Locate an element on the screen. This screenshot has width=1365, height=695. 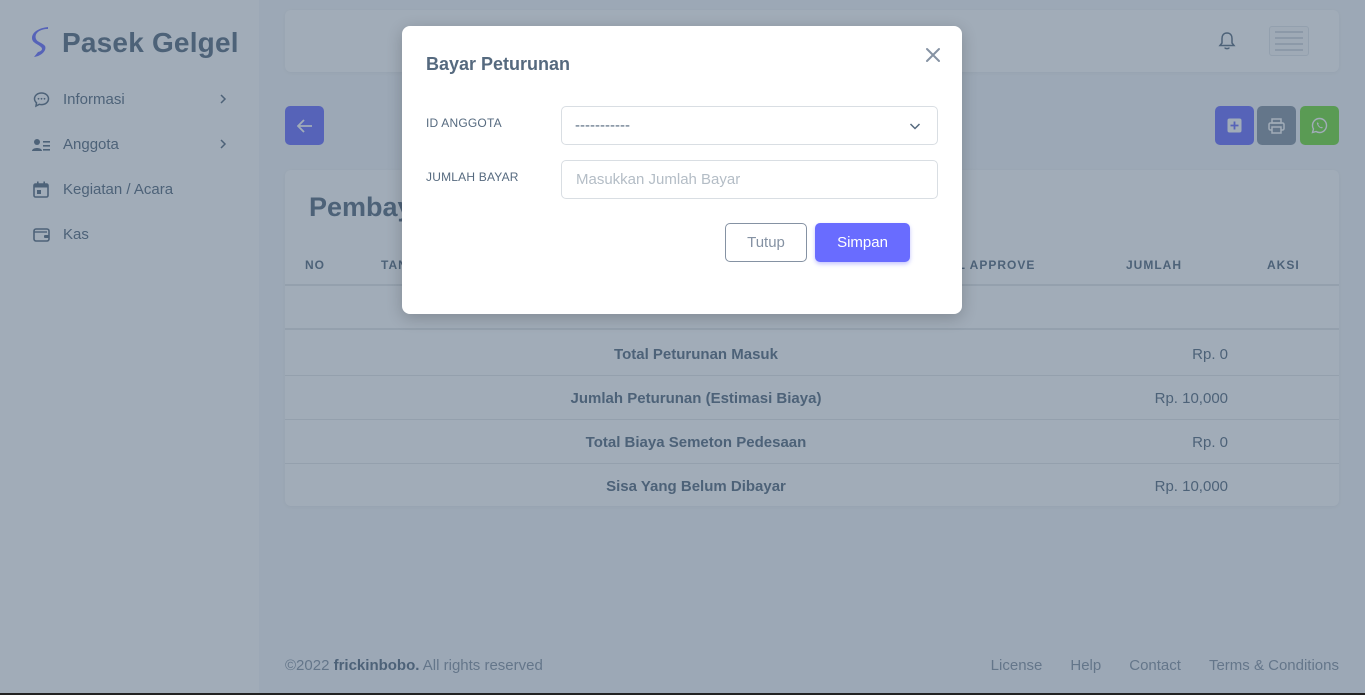
cancel-button: Tutup is located at coordinates (766, 242).